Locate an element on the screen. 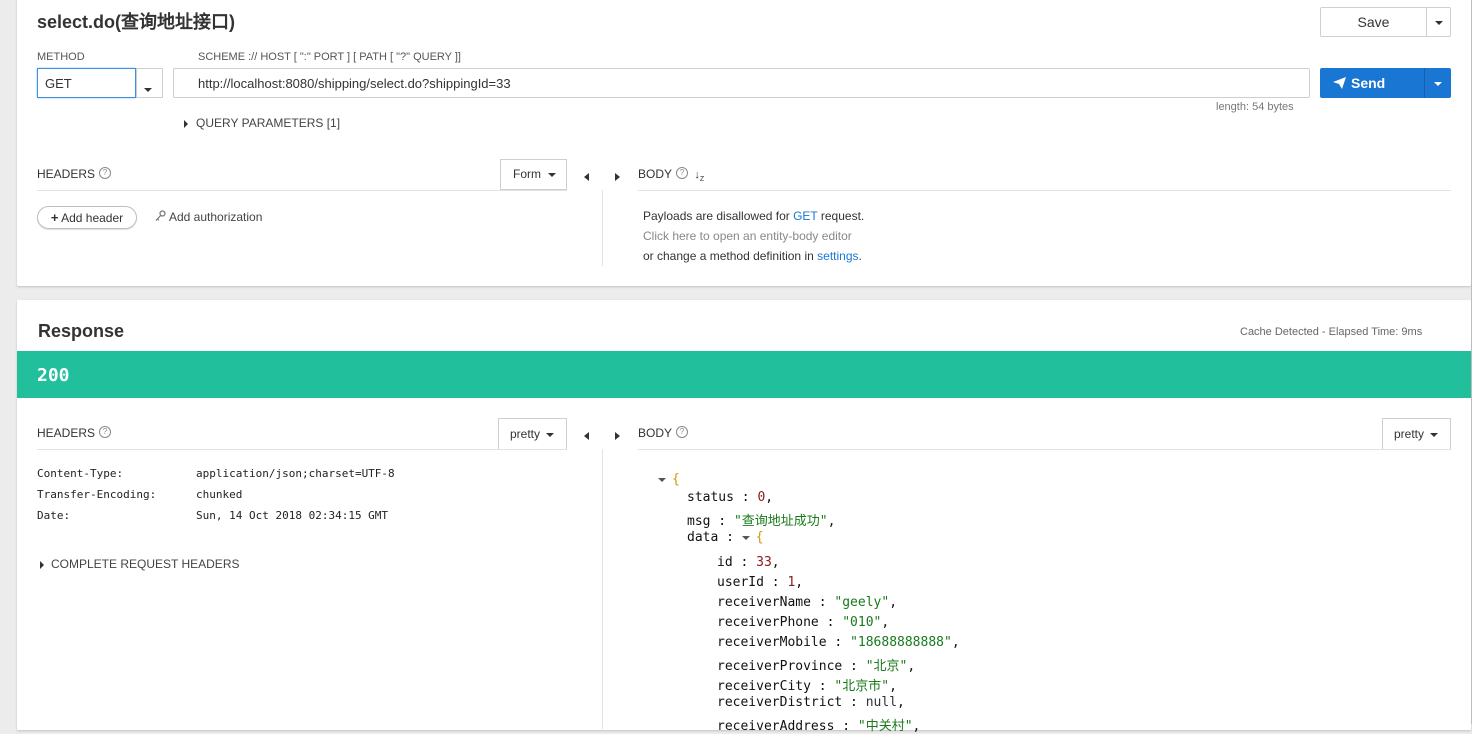 The width and height of the screenshot is (1472, 734). add-header-label: Add header is located at coordinates (92, 218).